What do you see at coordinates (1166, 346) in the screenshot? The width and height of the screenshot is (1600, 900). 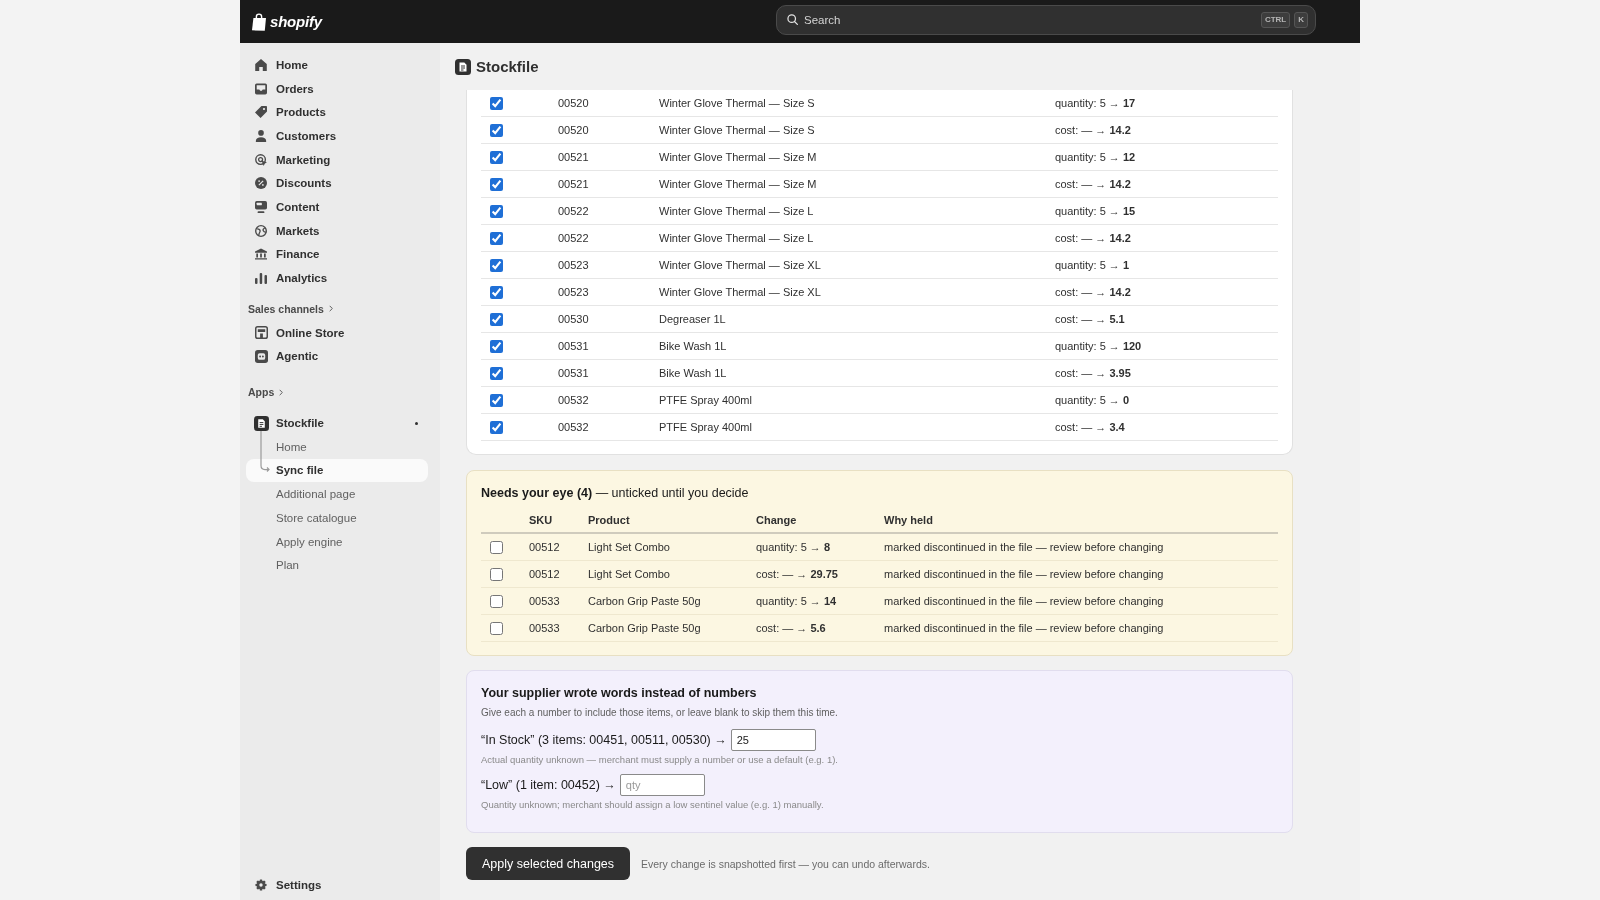 I see `table-cell: quantity: 5 → 120` at bounding box center [1166, 346].